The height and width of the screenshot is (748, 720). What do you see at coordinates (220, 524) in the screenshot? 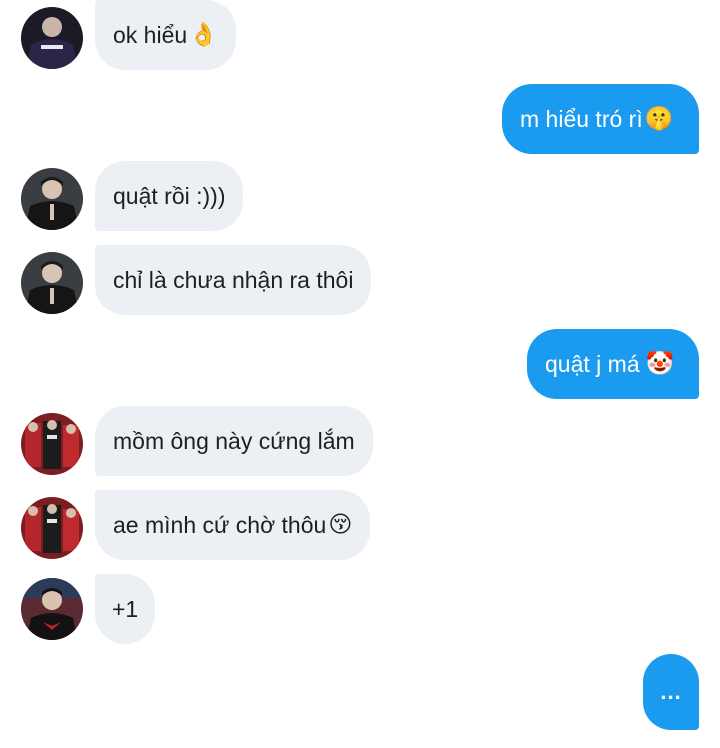
I see `message-text: ae mình cứ chờ thôu` at bounding box center [220, 524].